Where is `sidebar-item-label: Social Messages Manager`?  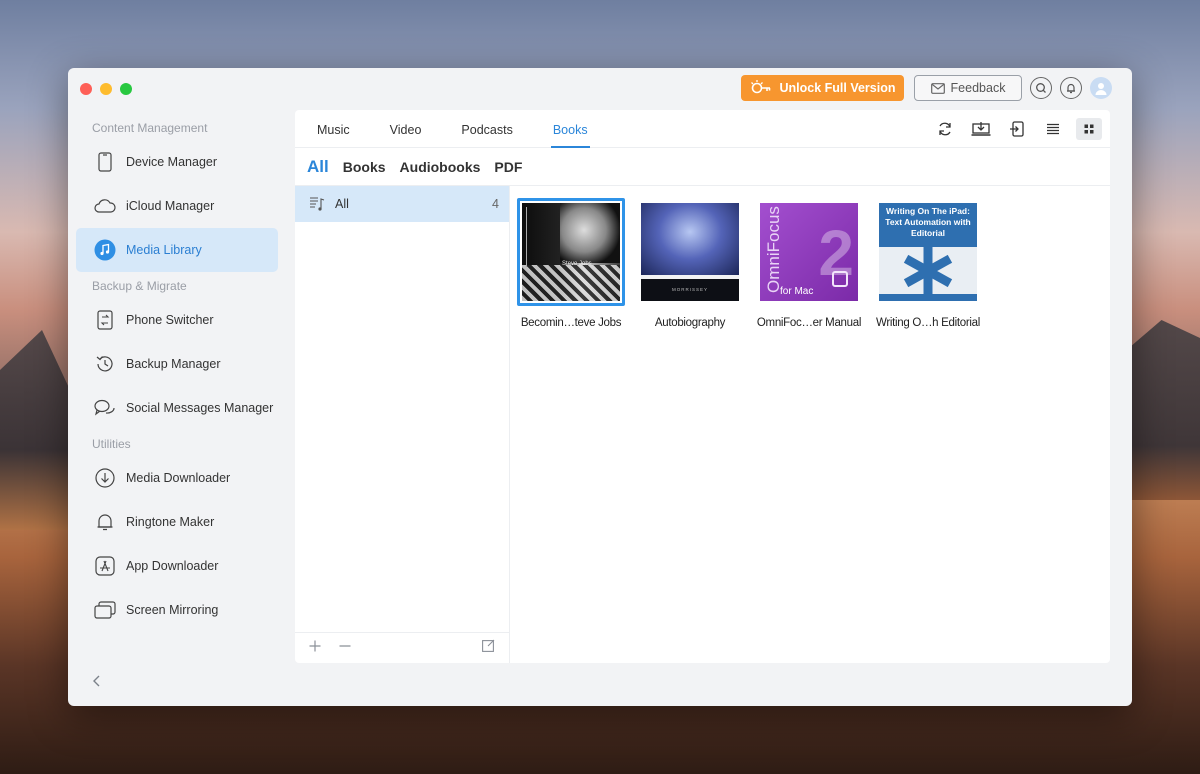 sidebar-item-label: Social Messages Manager is located at coordinates (200, 408).